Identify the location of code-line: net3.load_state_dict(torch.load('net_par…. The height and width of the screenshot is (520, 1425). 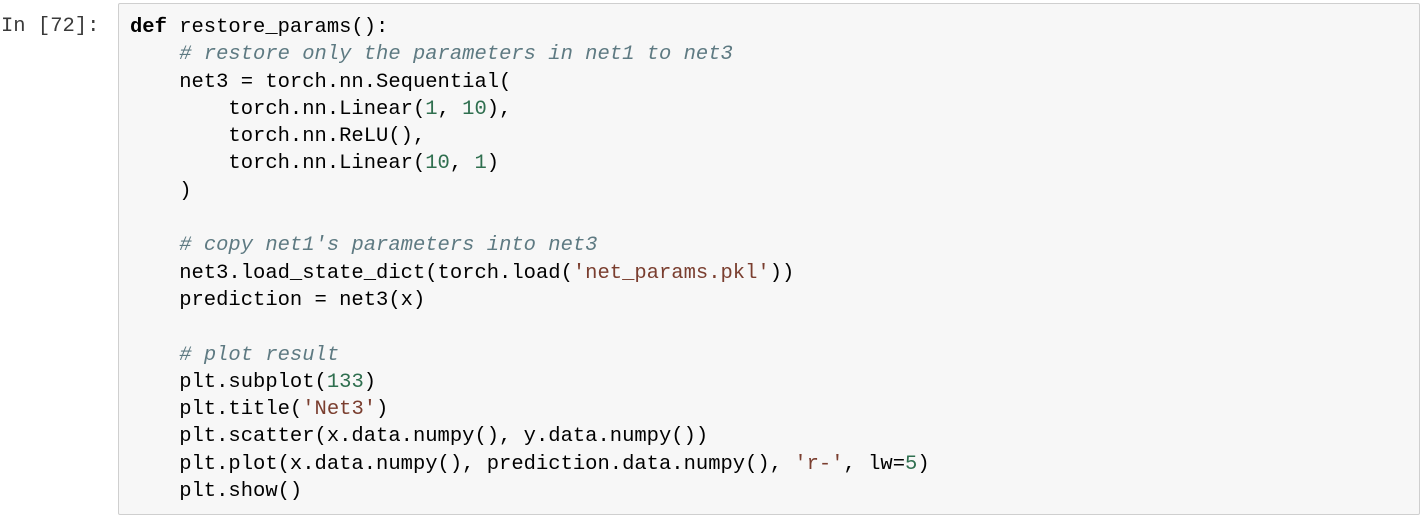
(530, 273).